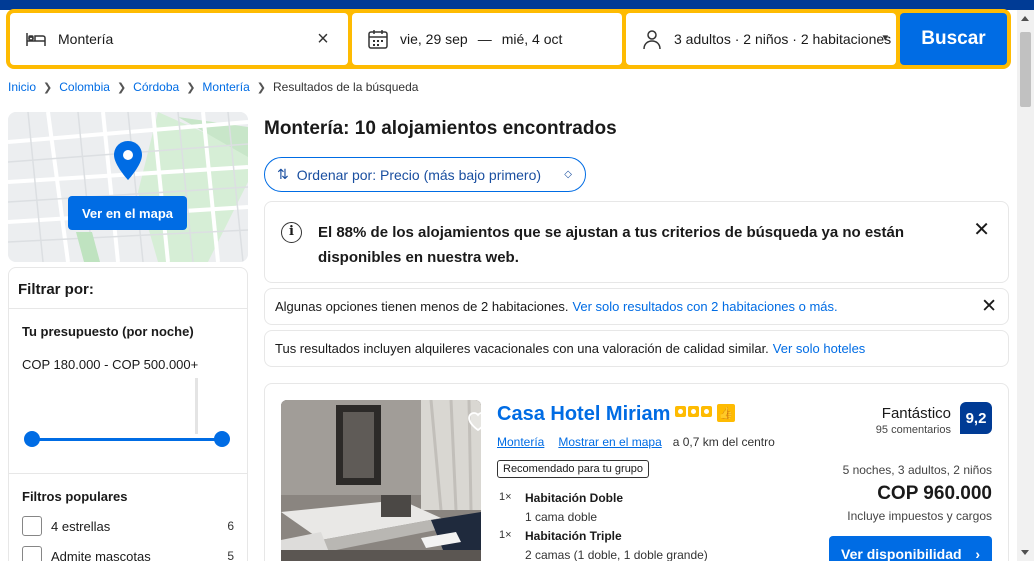 The width and height of the screenshot is (1034, 561). I want to click on breadcrumb-link-country: Colombia, so click(84, 87).